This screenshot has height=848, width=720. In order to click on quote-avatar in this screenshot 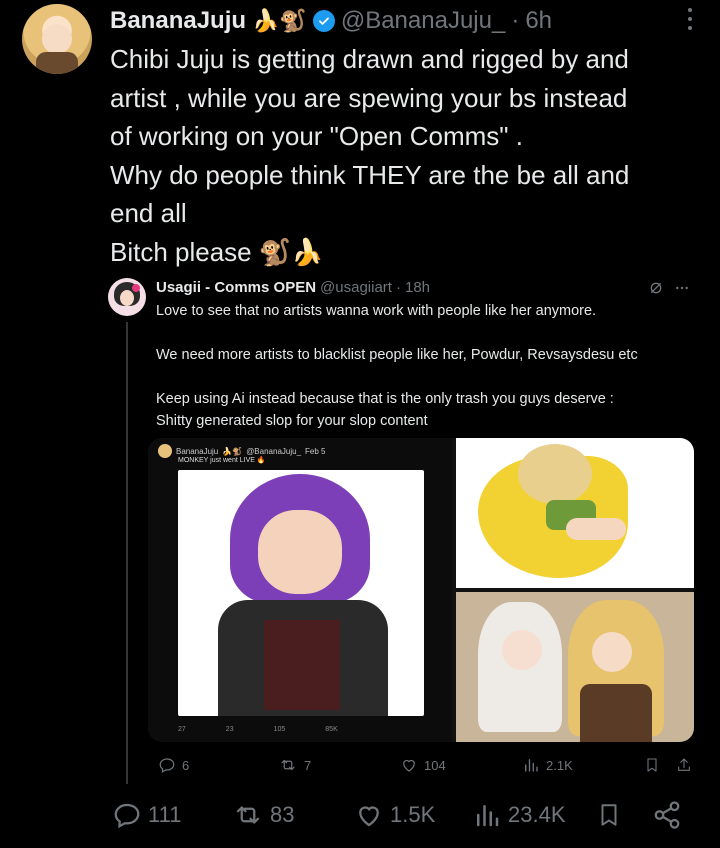, I will do `click(127, 297)`.